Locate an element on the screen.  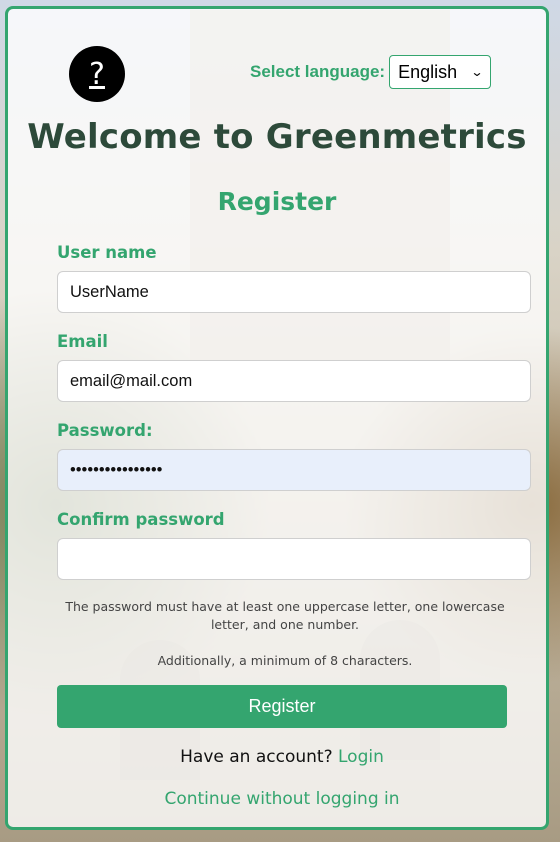
register-button-label: Register is located at coordinates (282, 706).